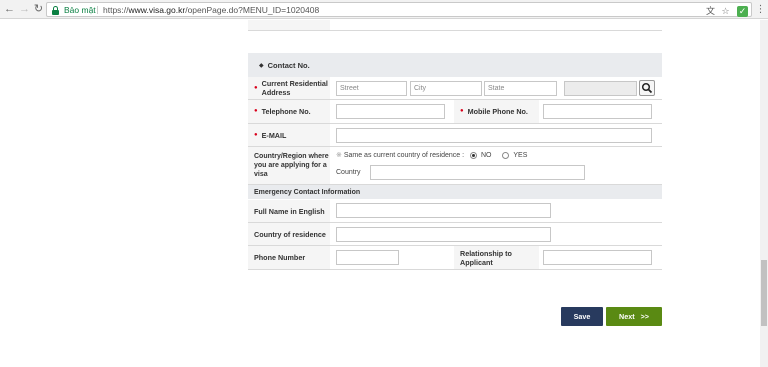  Describe the element at coordinates (294, 88) in the screenshot. I see `address-label-text: Current Residential Address` at that location.